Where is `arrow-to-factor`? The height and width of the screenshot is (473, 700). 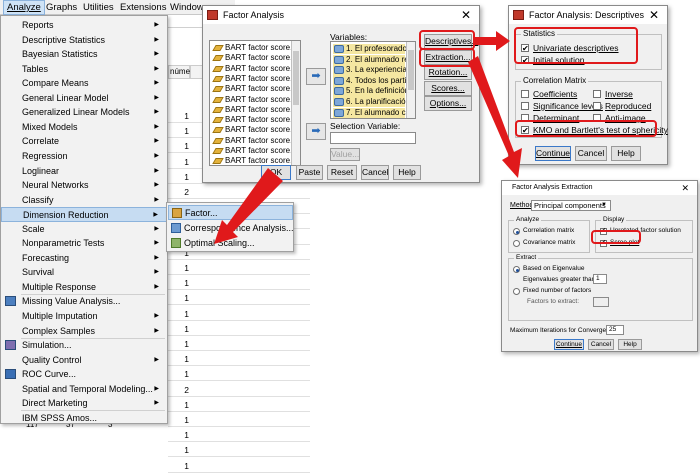 arrow-to-factor is located at coordinates (248, 206).